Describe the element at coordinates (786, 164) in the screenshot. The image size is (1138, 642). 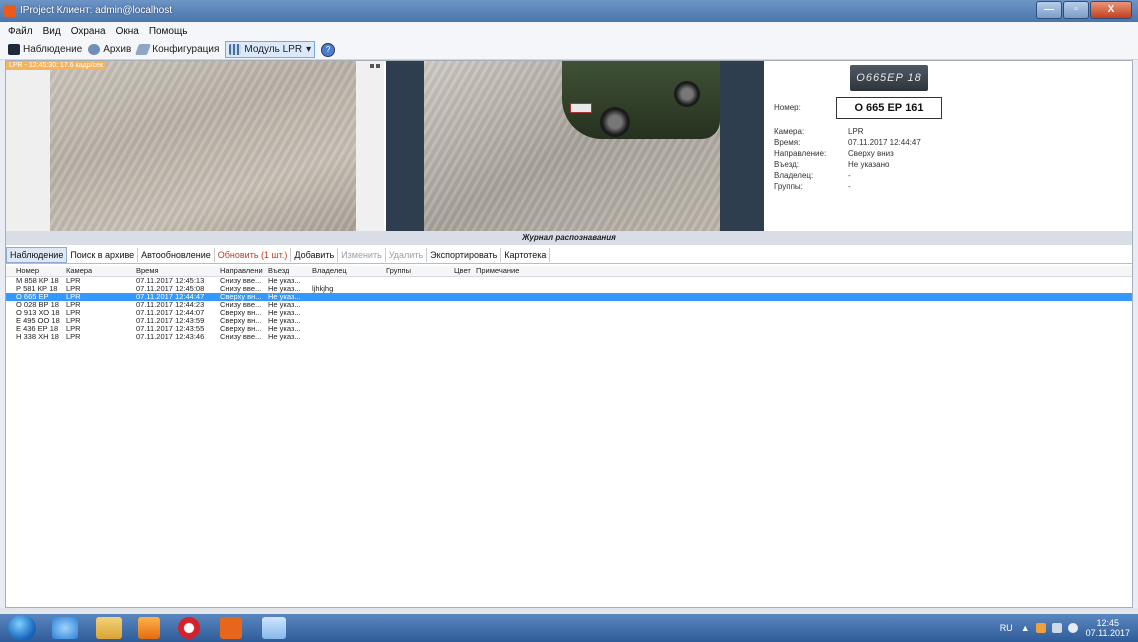
I see `entry-label: Въезд:` at that location.